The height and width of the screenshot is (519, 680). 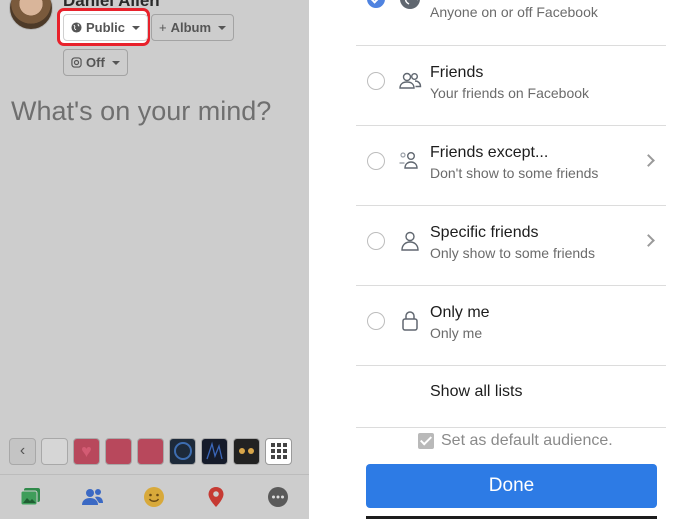 What do you see at coordinates (376, 81) in the screenshot?
I see `radio-friends` at bounding box center [376, 81].